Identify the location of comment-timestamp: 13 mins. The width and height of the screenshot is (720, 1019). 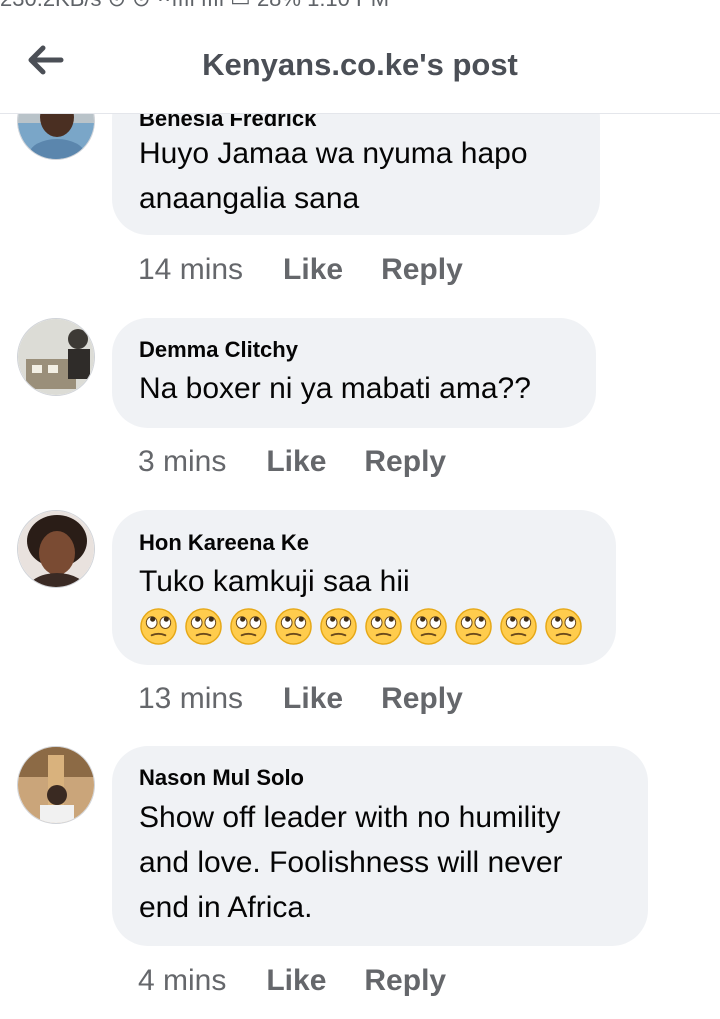
(191, 698).